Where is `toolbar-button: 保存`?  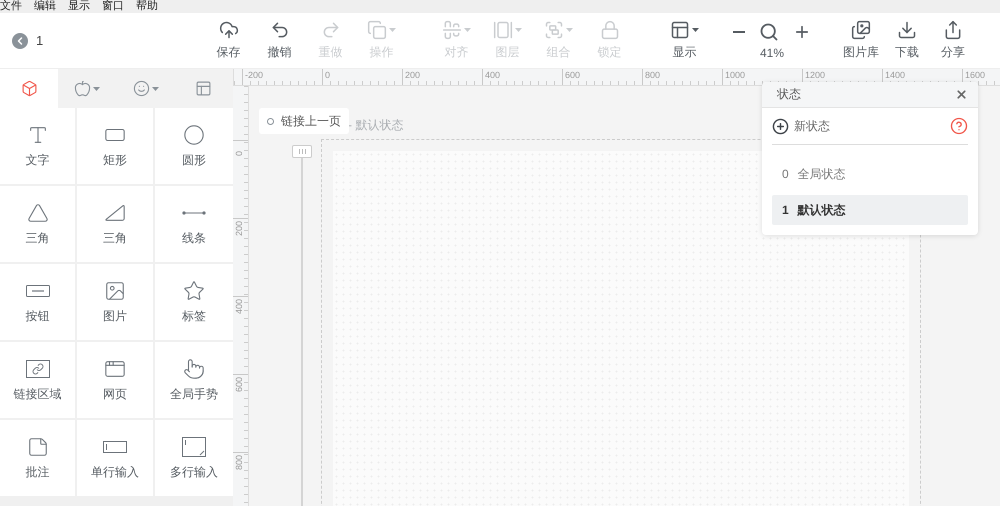
toolbar-button: 保存 is located at coordinates (228, 40).